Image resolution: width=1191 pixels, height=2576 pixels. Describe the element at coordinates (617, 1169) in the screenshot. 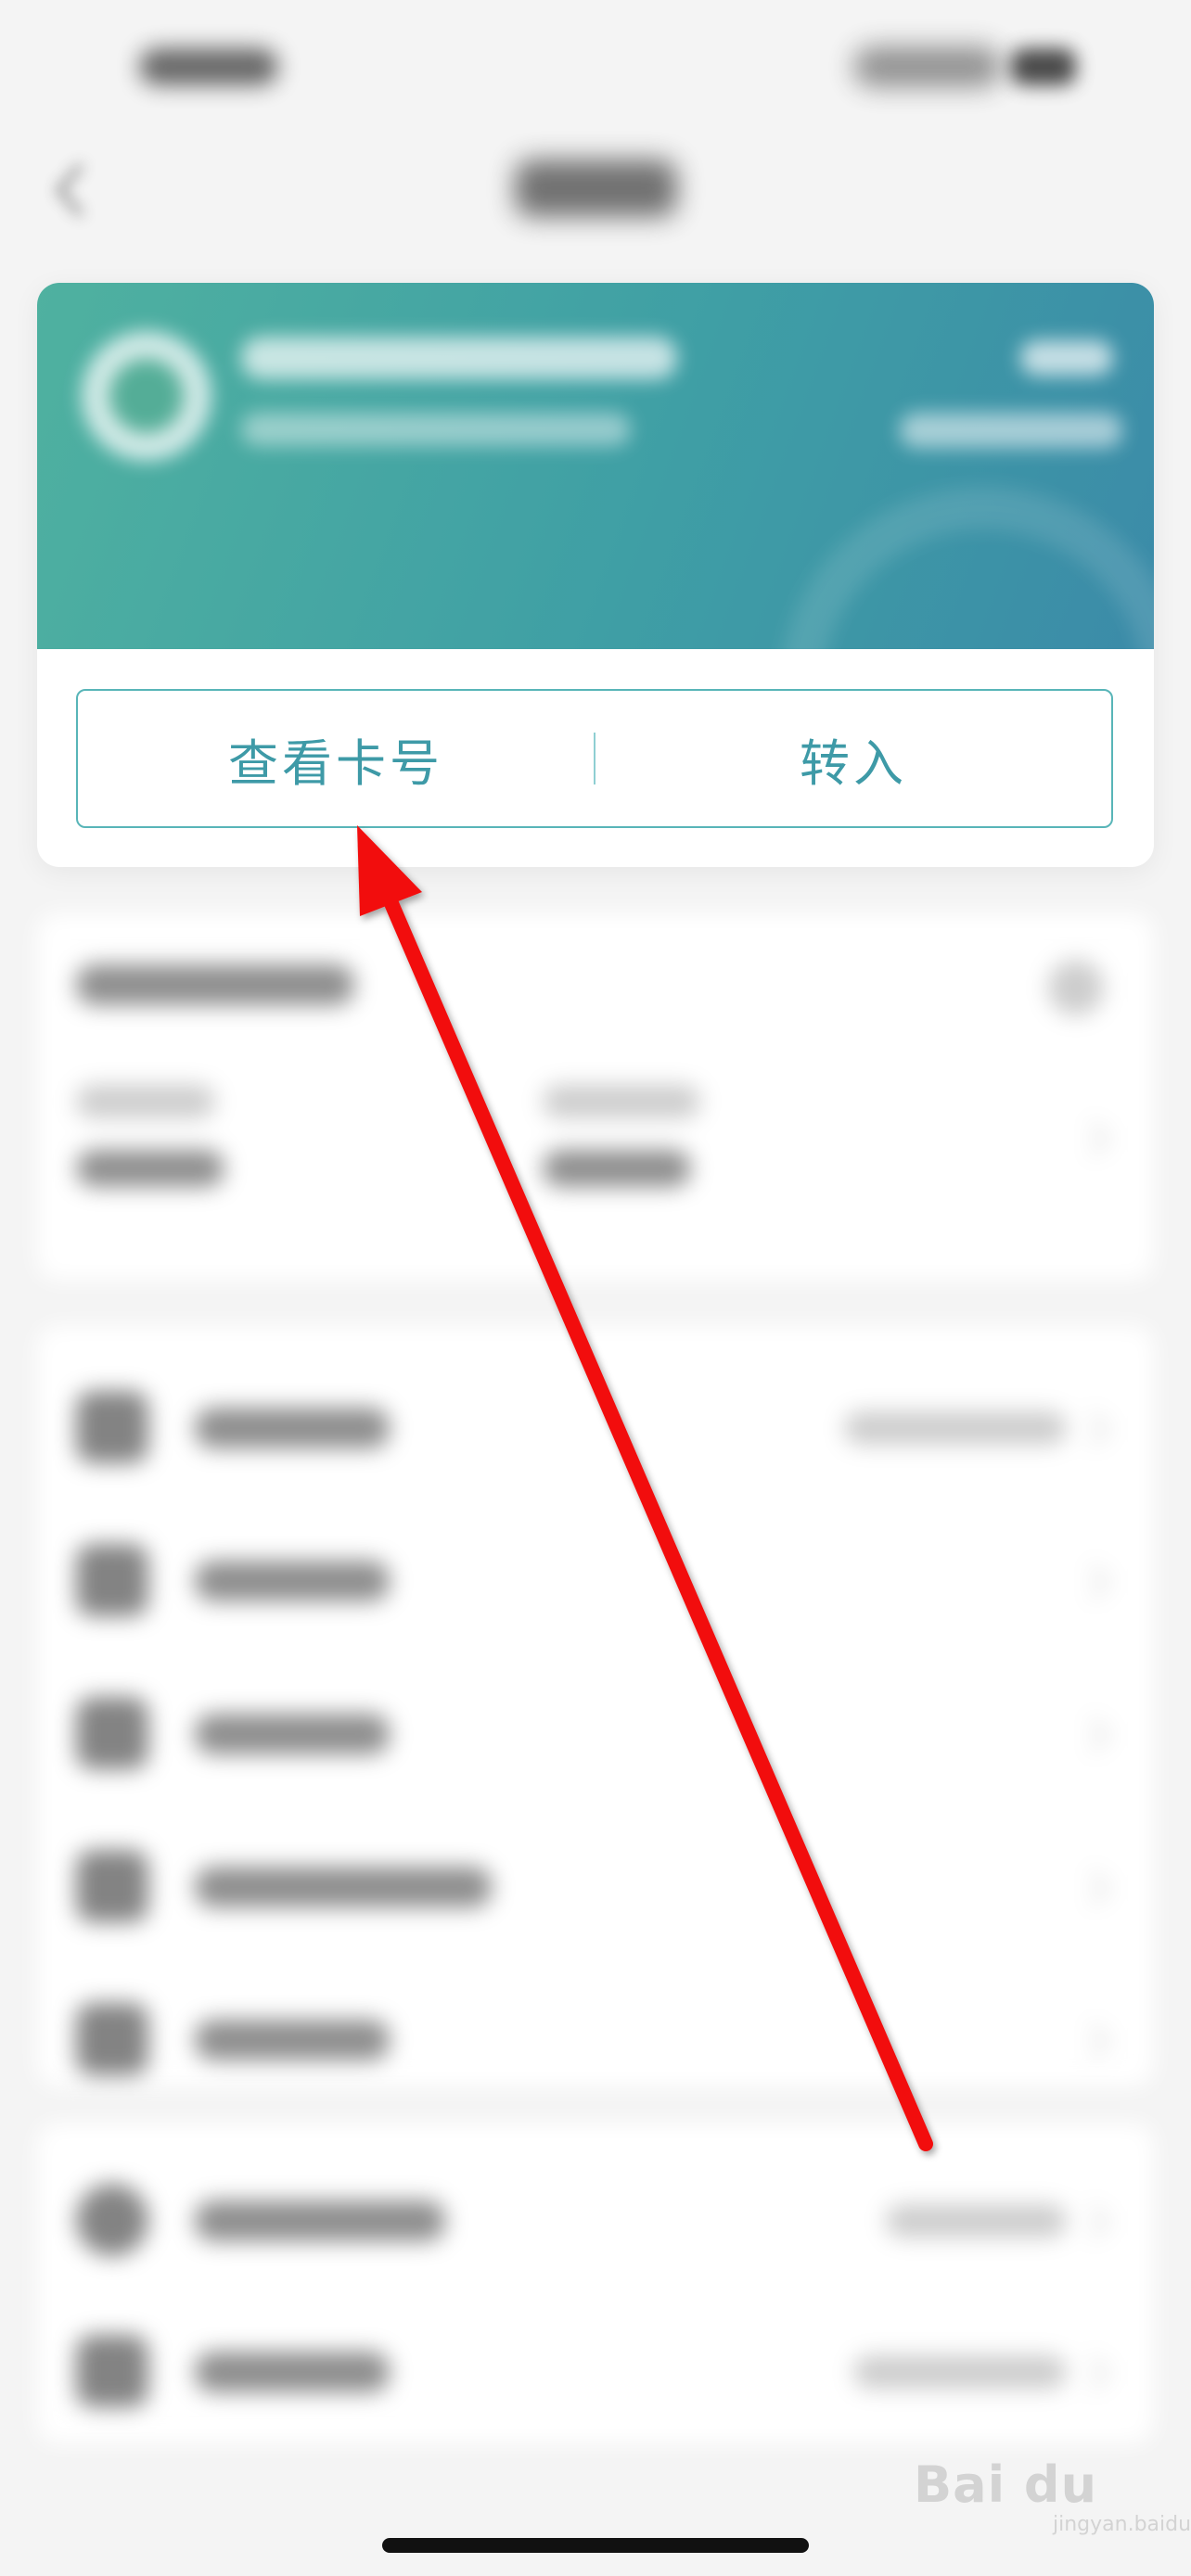

I see `summary-value-2-blurred` at that location.